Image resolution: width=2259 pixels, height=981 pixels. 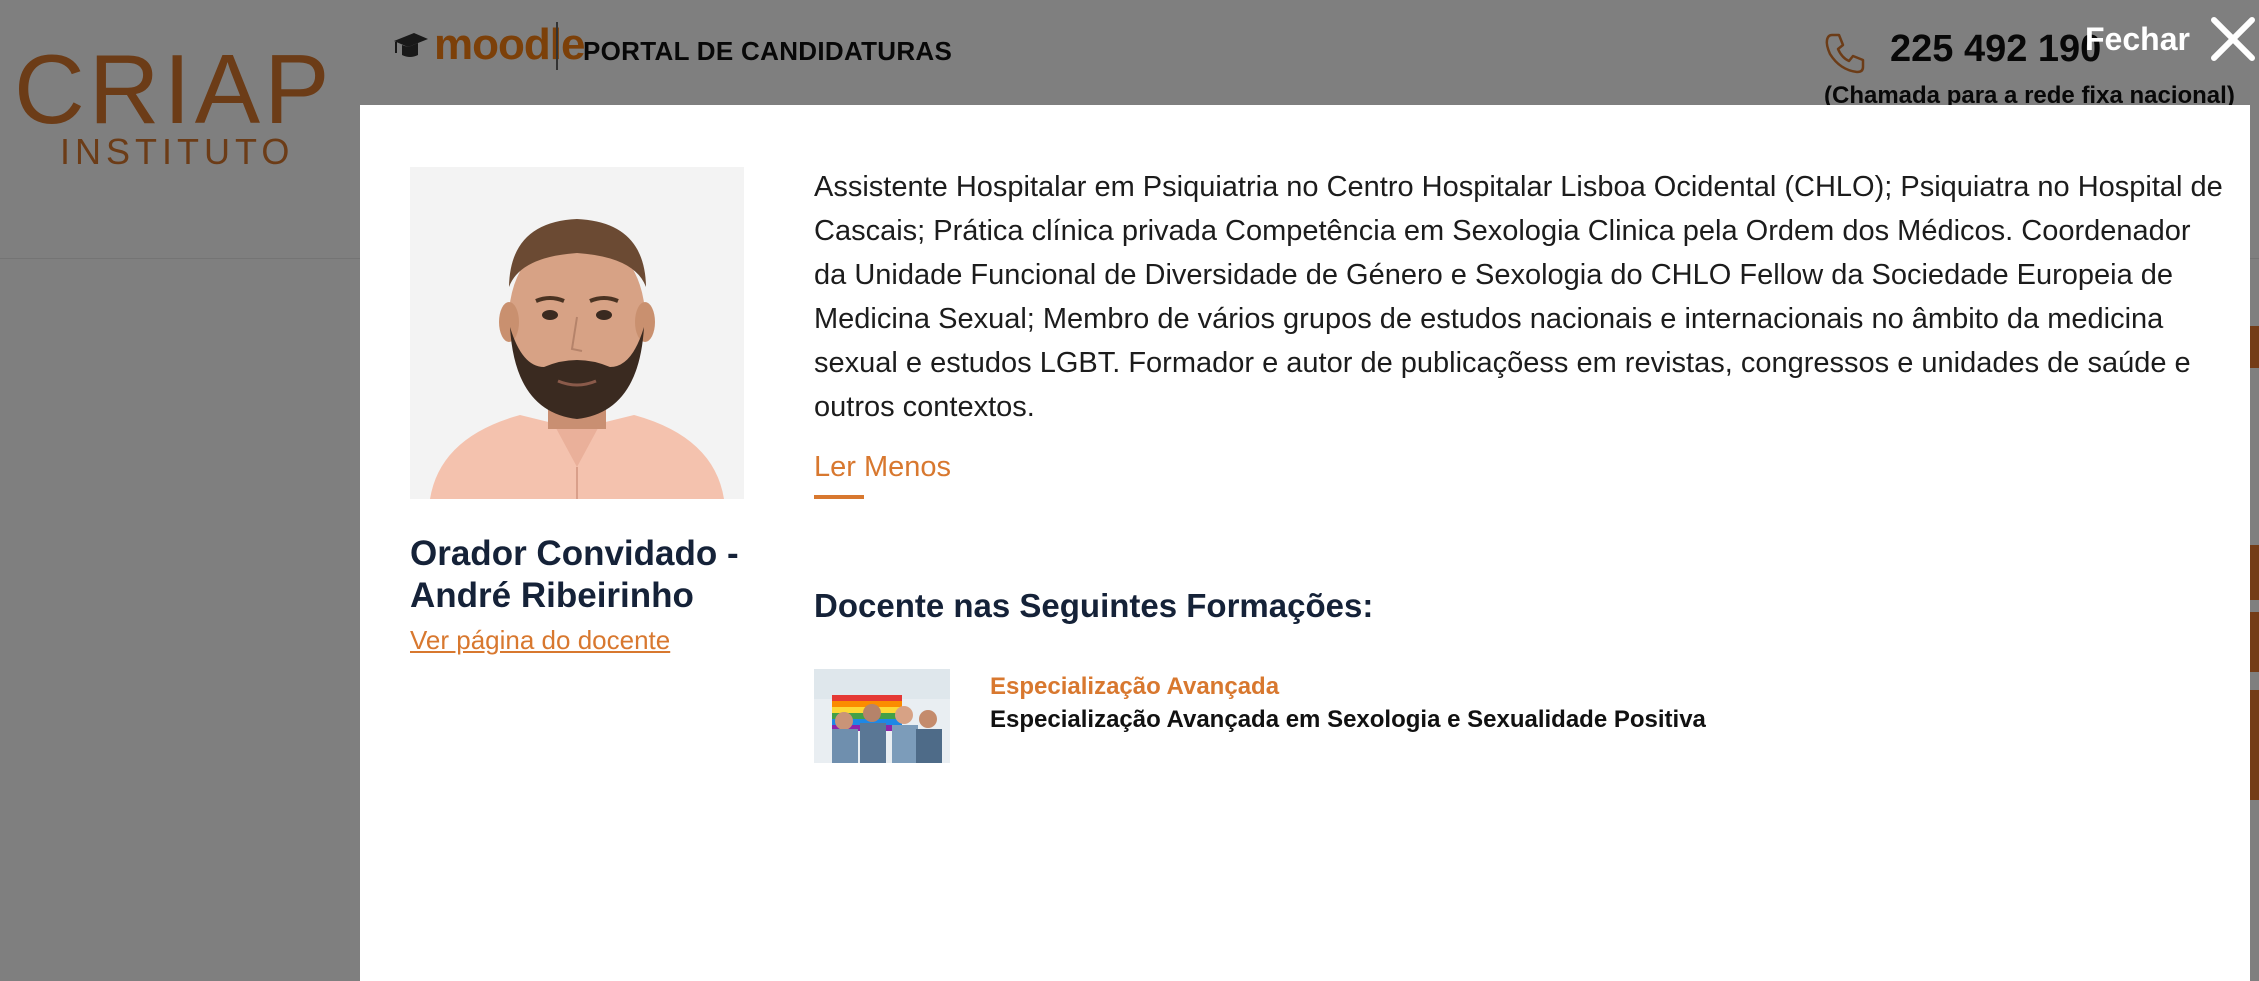 What do you see at coordinates (1135, 686) in the screenshot?
I see `course-category: Especialização Avançada` at bounding box center [1135, 686].